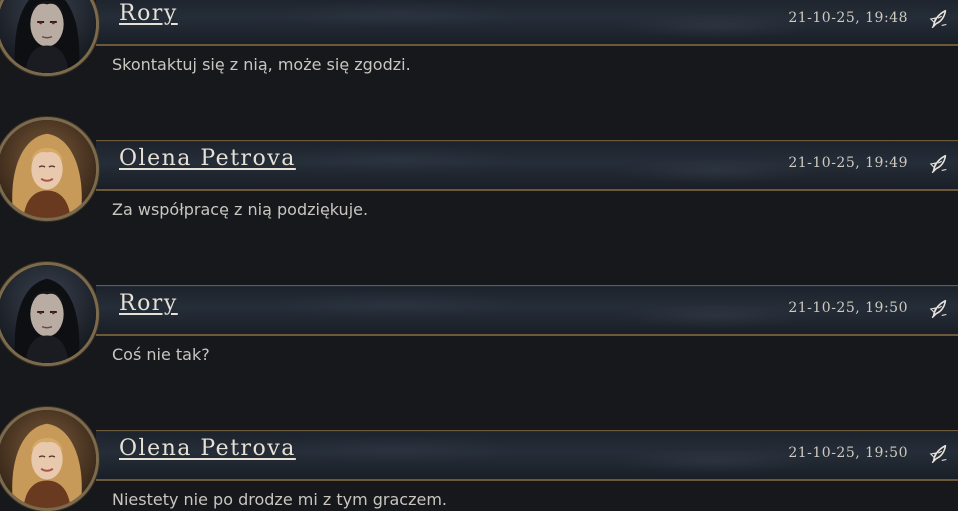 The height and width of the screenshot is (511, 958). What do you see at coordinates (280, 499) in the screenshot?
I see `message-text: Niestety nie po drodze mi z tym graczem.` at bounding box center [280, 499].